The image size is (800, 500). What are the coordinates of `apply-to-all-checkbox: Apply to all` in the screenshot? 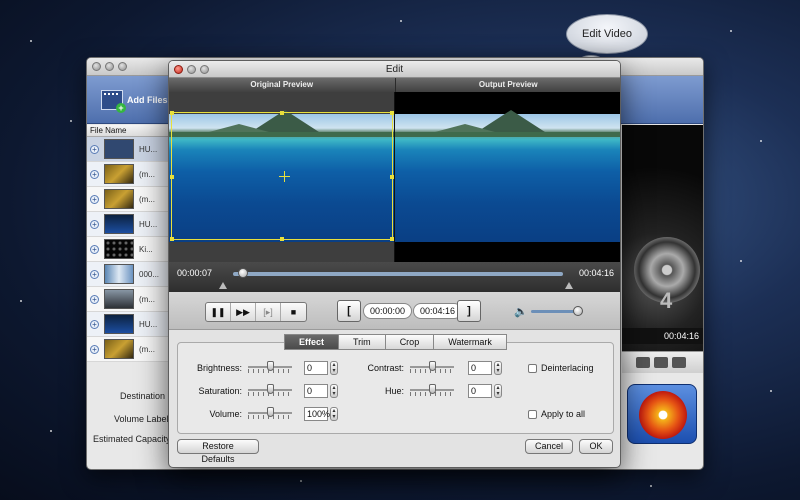 It's located at (556, 414).